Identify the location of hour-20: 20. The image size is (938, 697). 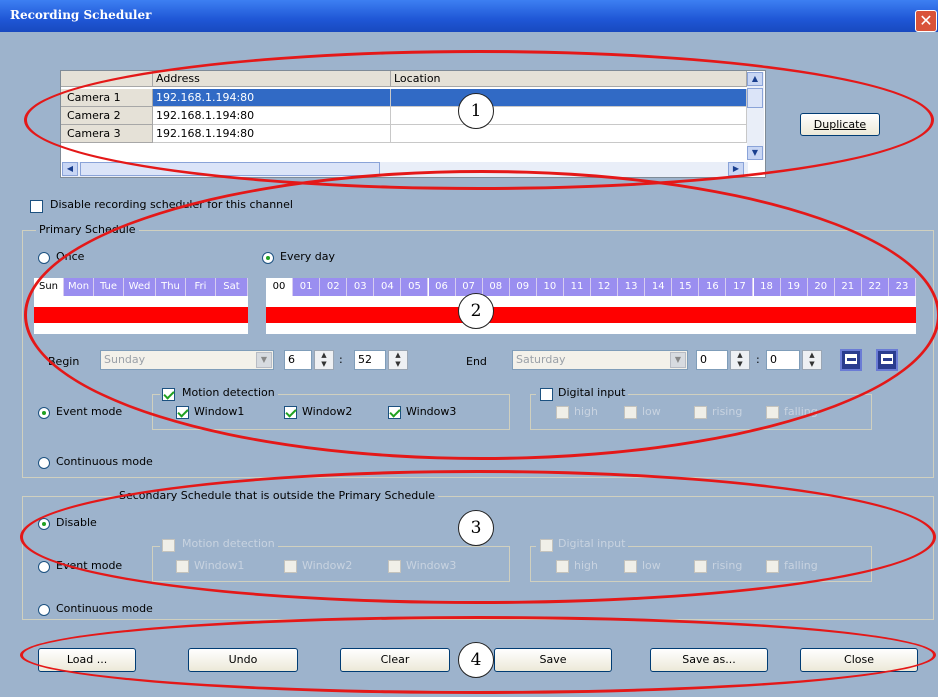
(821, 287).